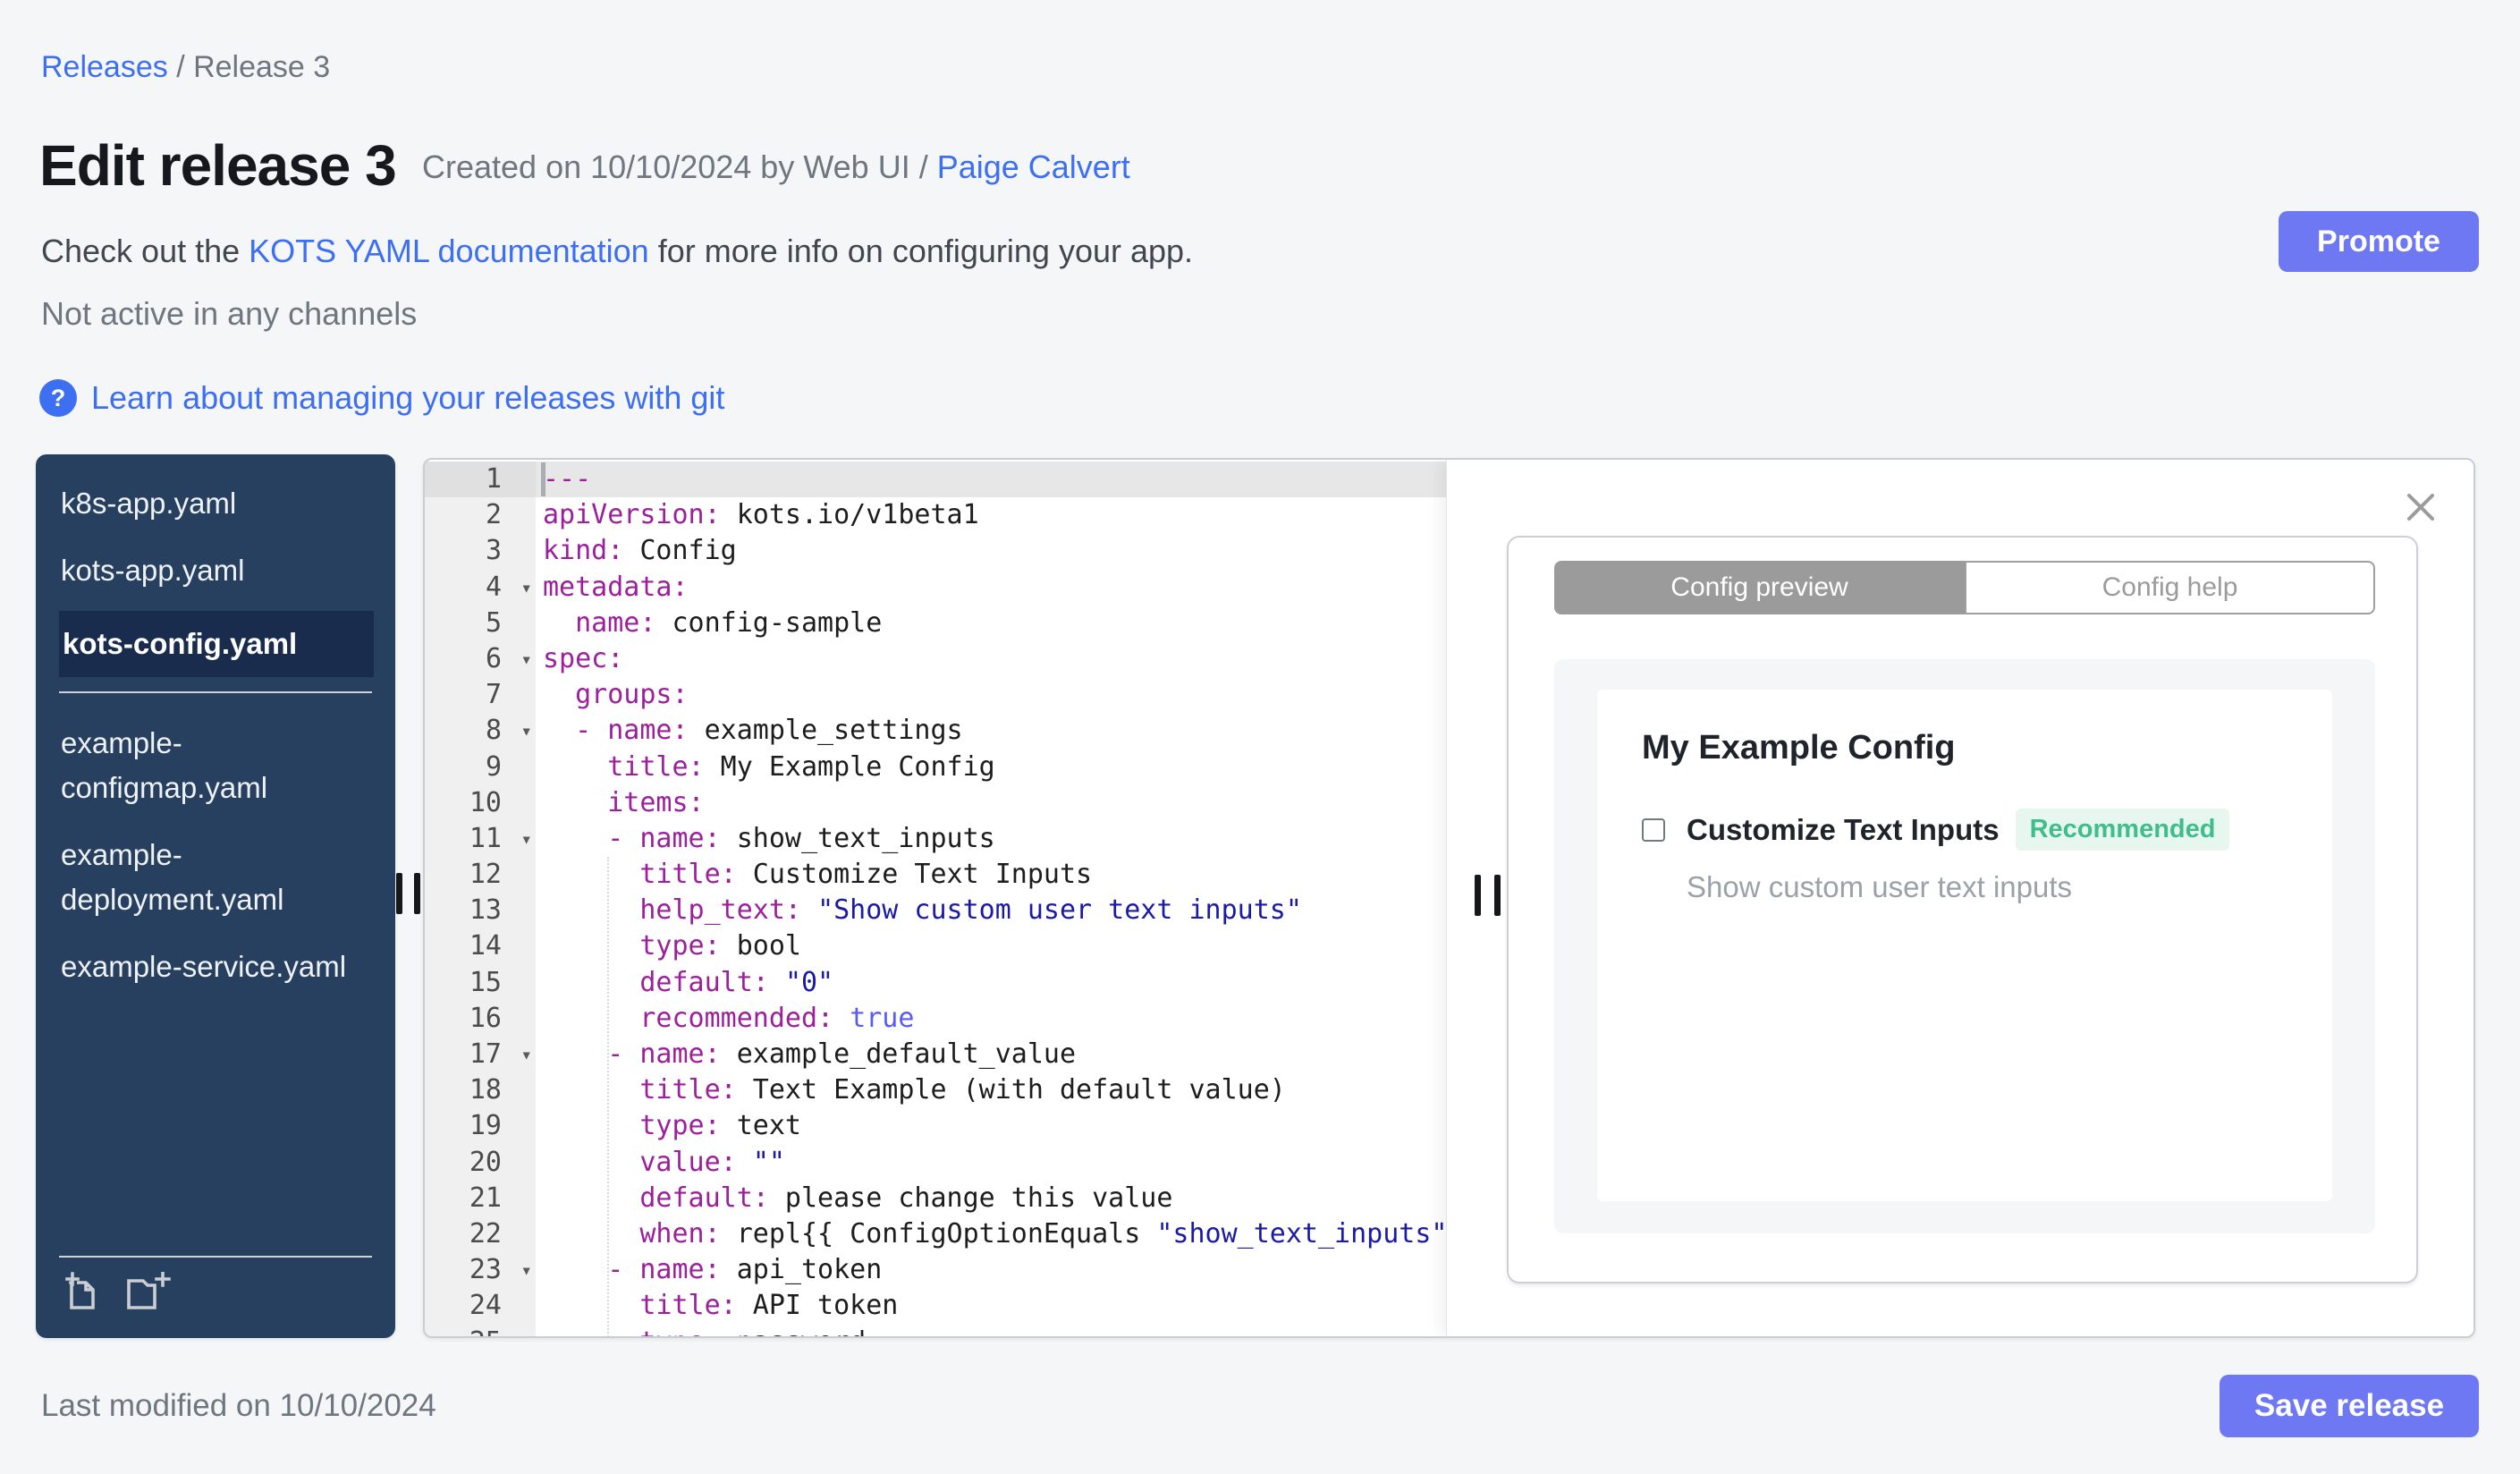 This screenshot has height=1474, width=2520. Describe the element at coordinates (991, 480) in the screenshot. I see `code-text: ---` at that location.